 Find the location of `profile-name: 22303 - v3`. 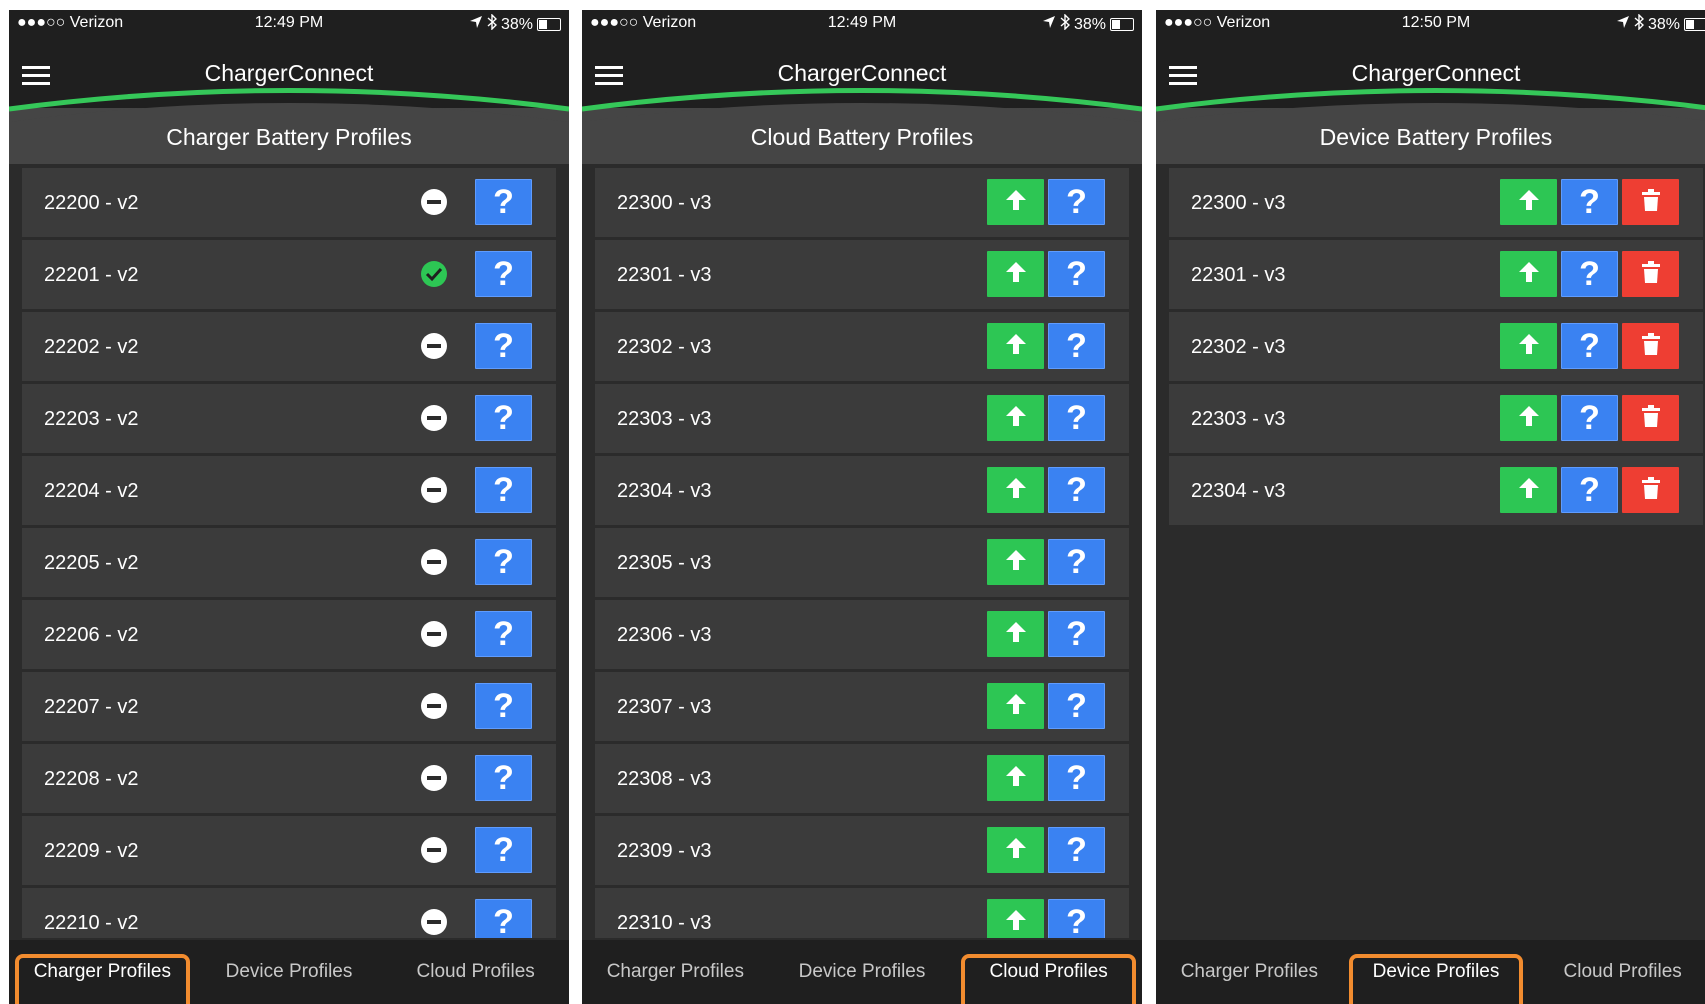

profile-name: 22303 - v3 is located at coordinates (1238, 419).